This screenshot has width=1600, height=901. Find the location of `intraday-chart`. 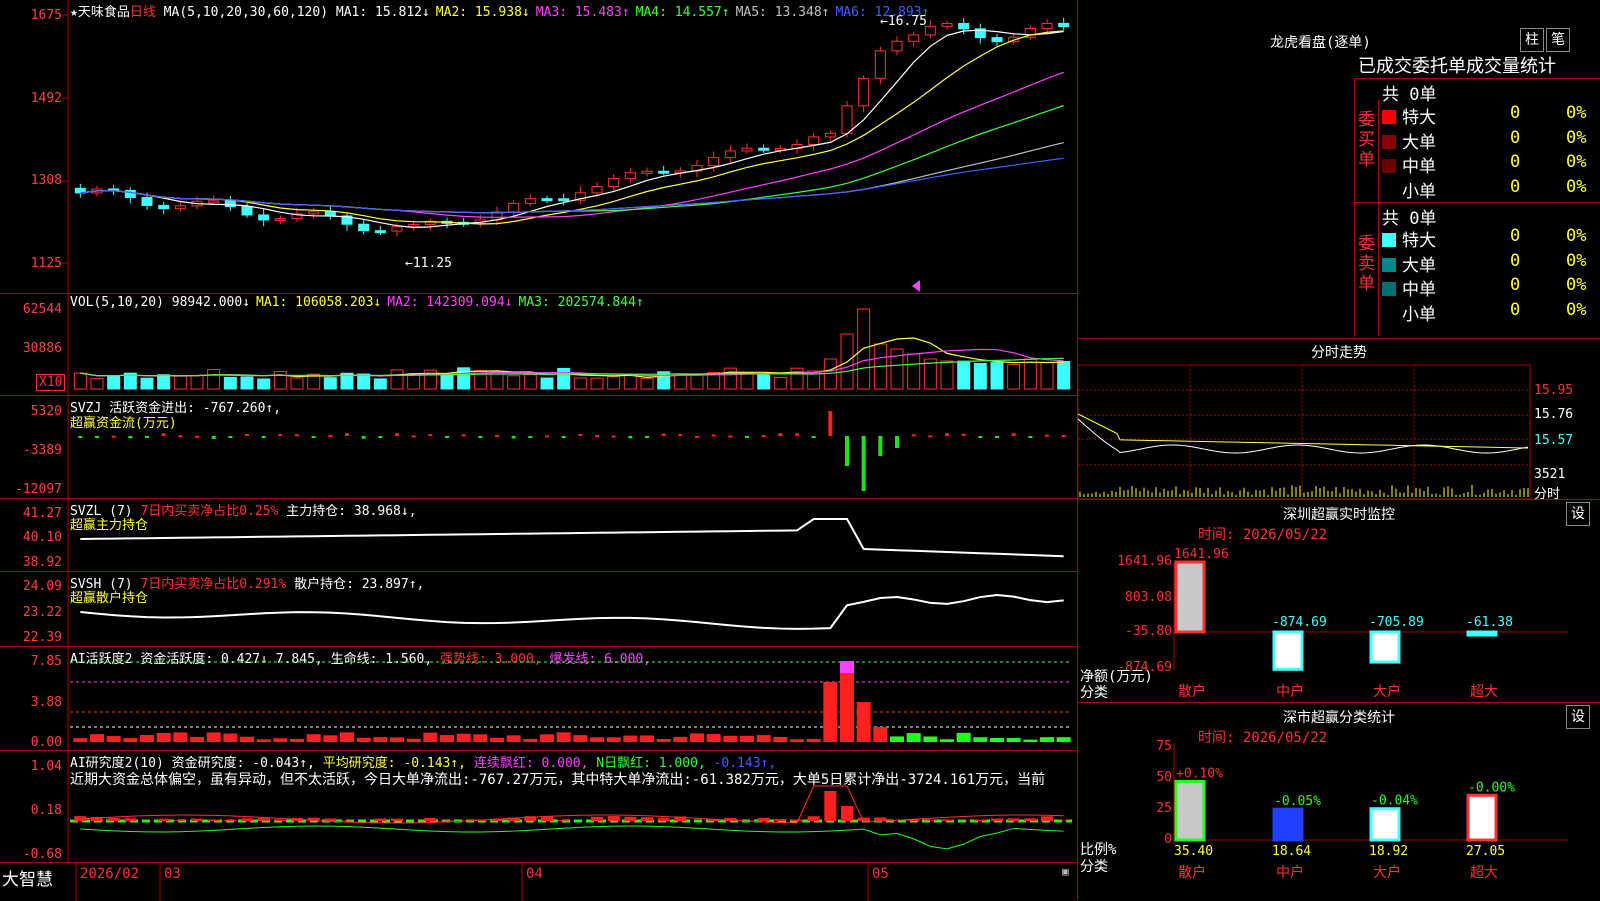

intraday-chart is located at coordinates (1339, 419).